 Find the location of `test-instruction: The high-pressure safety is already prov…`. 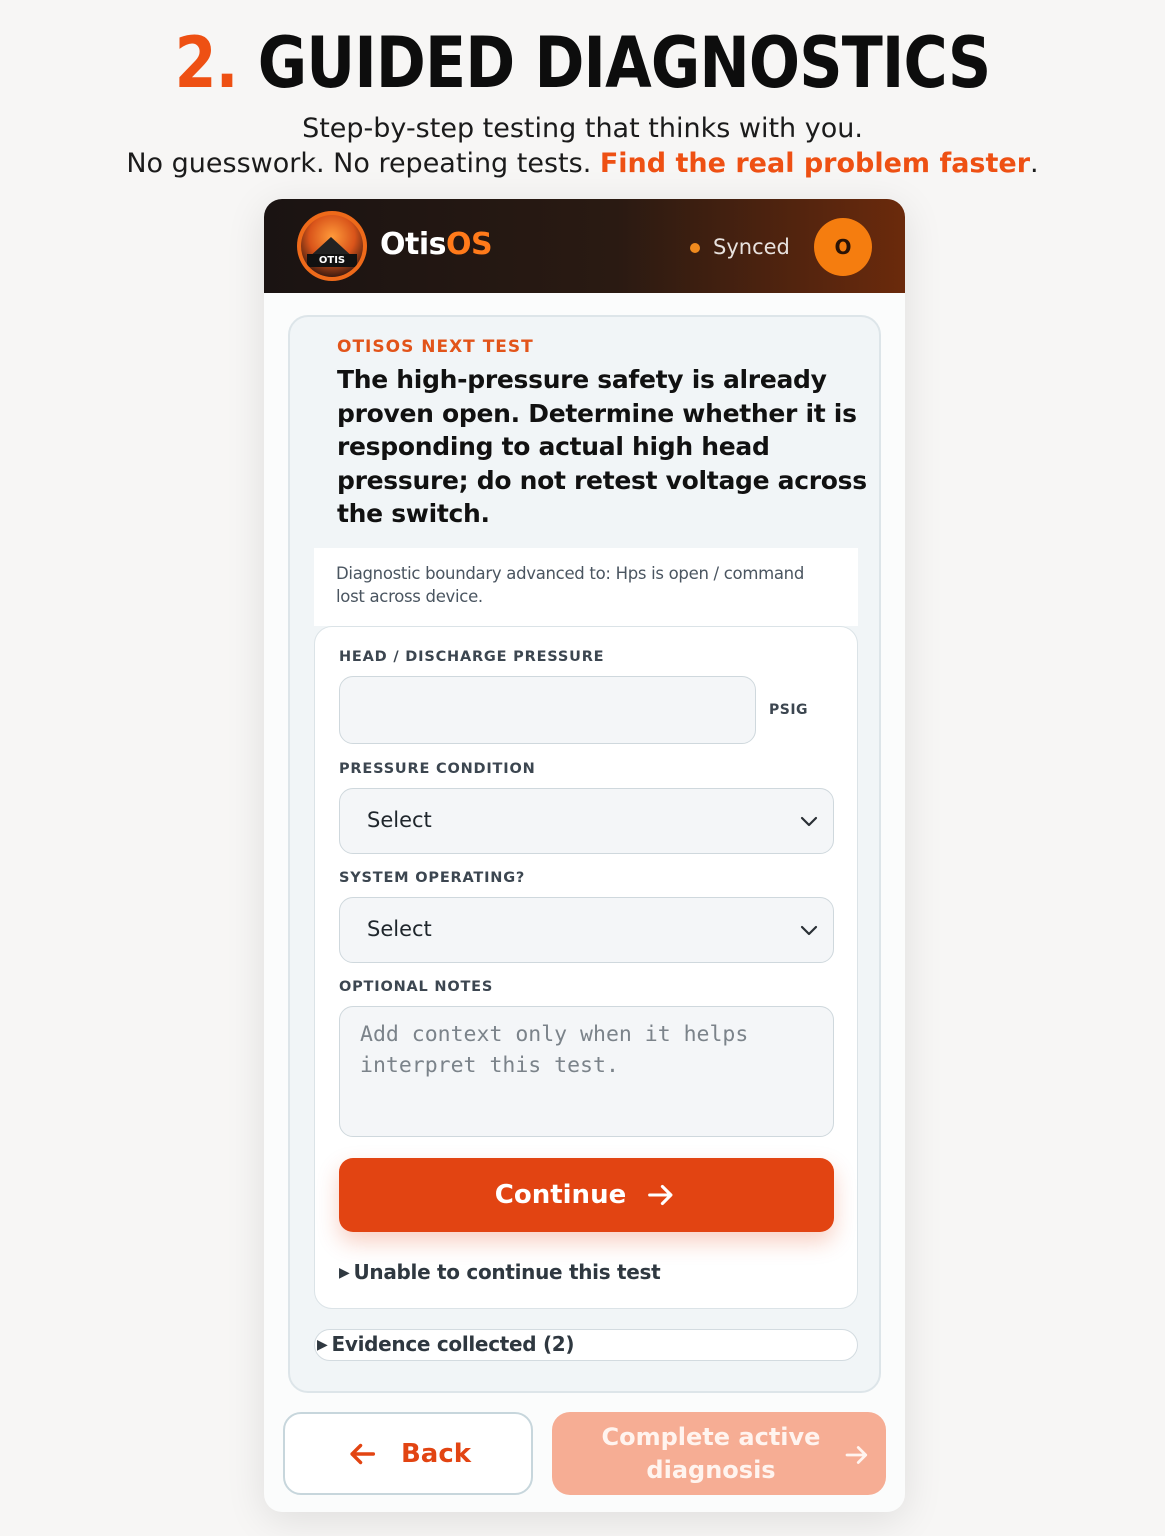

test-instruction: The high-pressure safety is already prov… is located at coordinates (602, 446).